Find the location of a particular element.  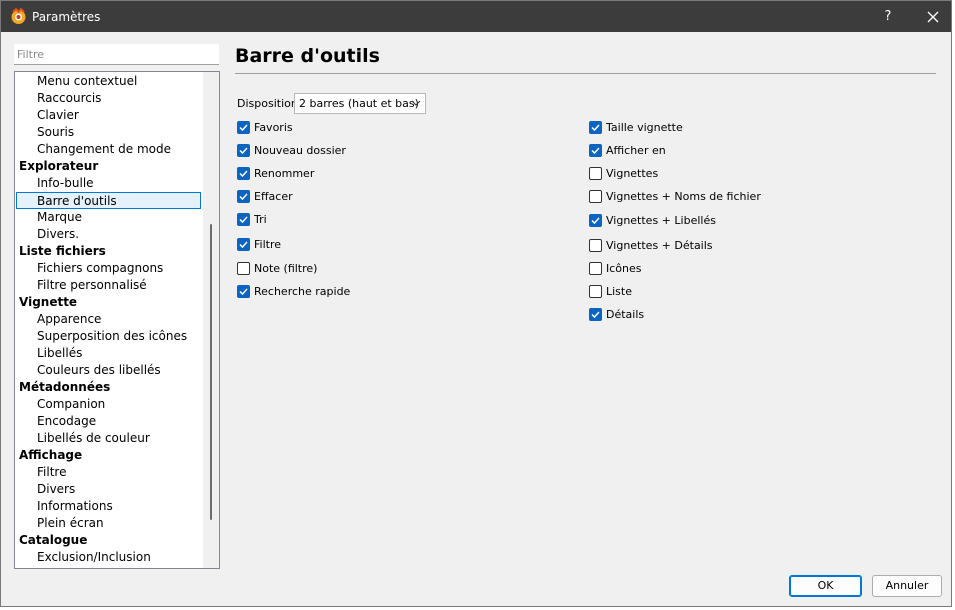

tree-item: Libellés is located at coordinates (59, 353).